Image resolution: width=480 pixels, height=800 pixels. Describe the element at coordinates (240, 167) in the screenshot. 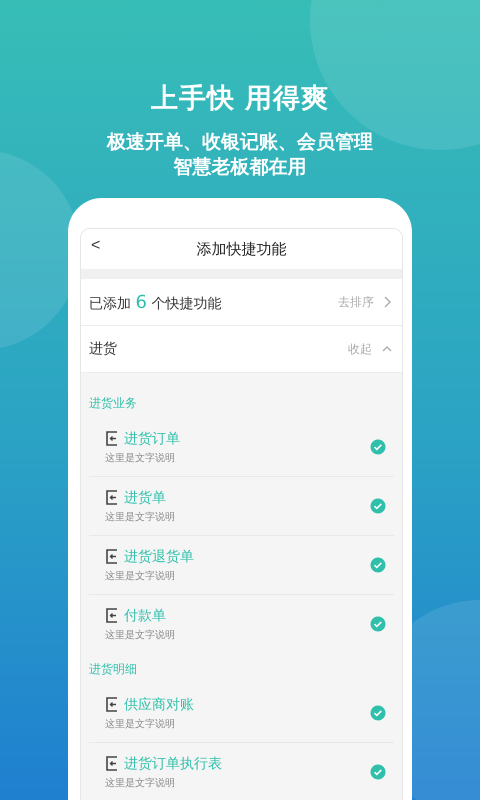

I see `tagline: 智慧老板都在用` at that location.